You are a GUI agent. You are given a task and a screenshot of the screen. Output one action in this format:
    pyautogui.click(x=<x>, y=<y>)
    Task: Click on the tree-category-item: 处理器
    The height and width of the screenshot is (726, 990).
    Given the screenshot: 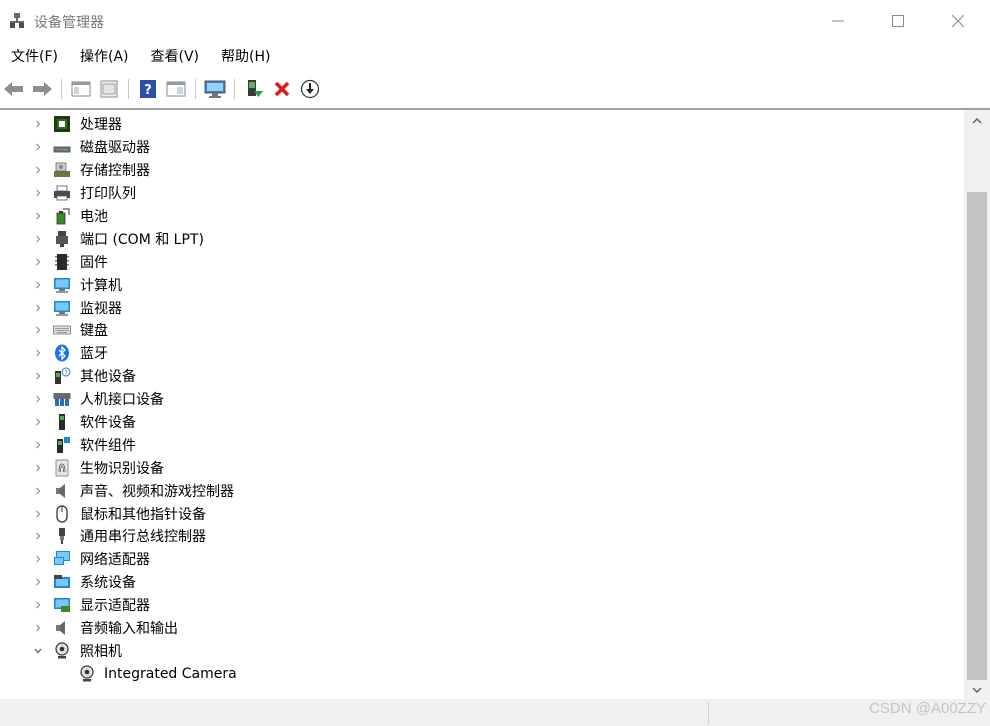 What is the action you would take?
    pyautogui.click(x=480, y=124)
    